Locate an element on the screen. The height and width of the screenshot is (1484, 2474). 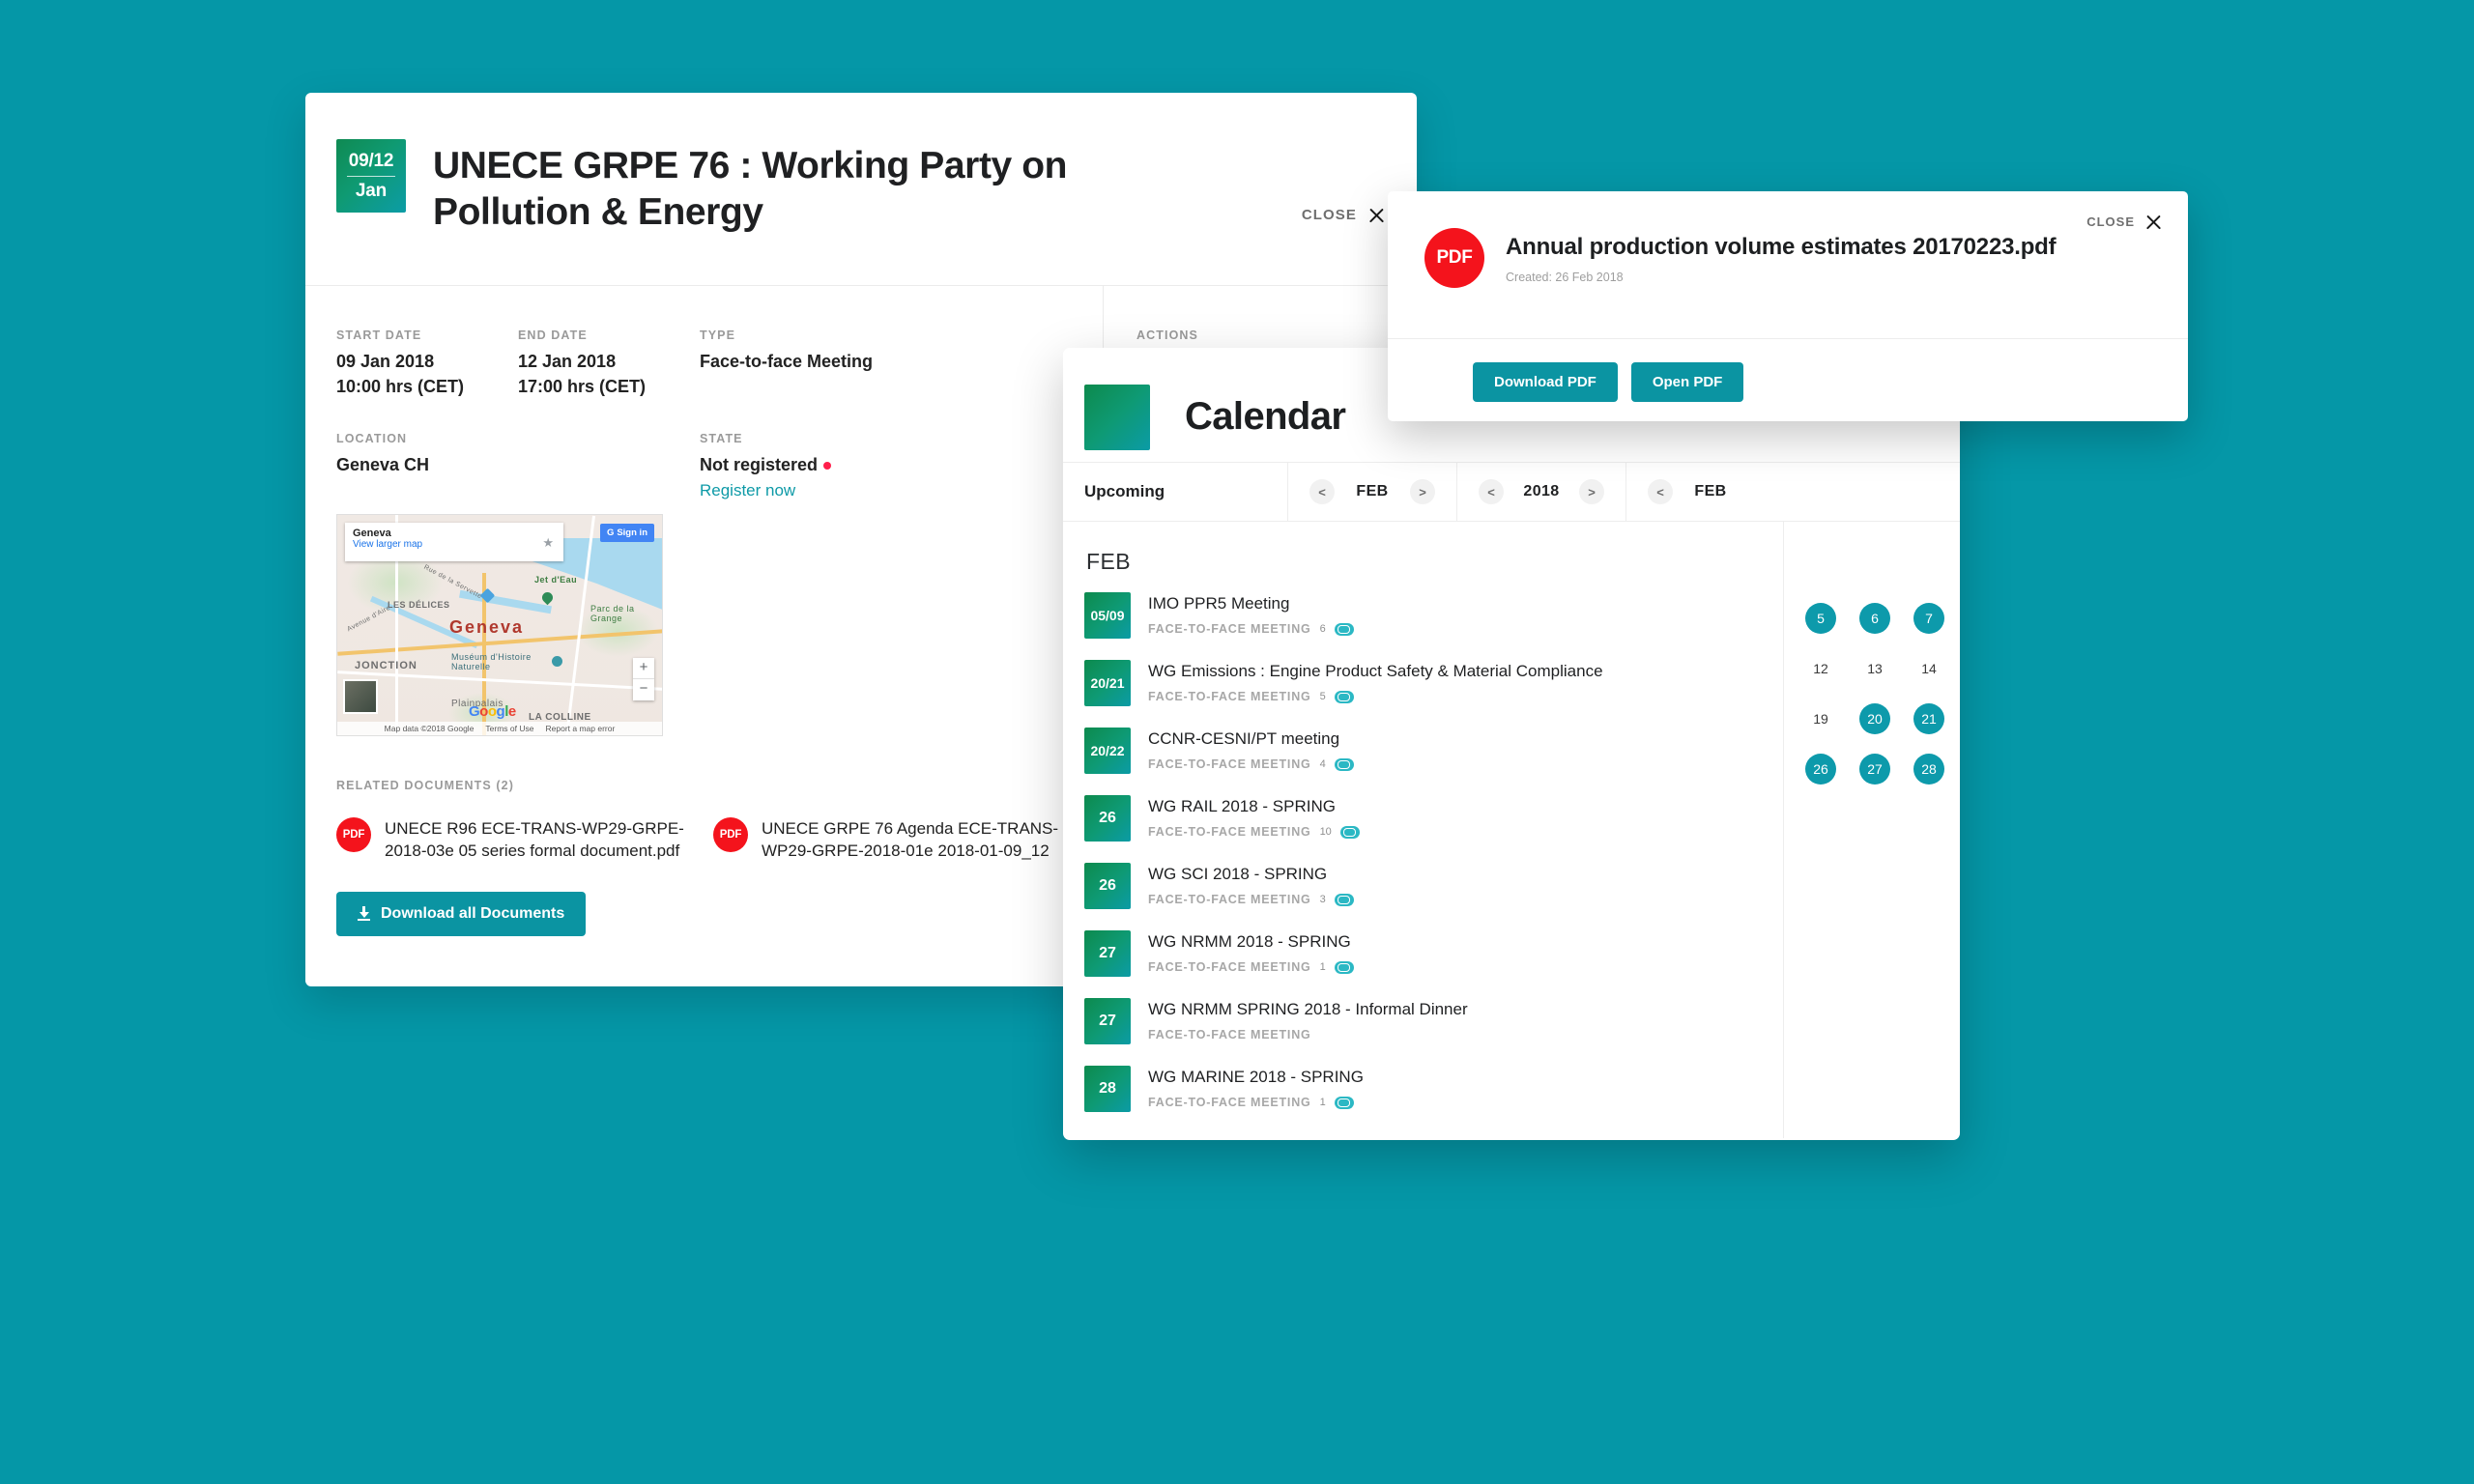
event-meta: FACE-TO-FACE MEETING 6 is located at coordinates (1251, 629).